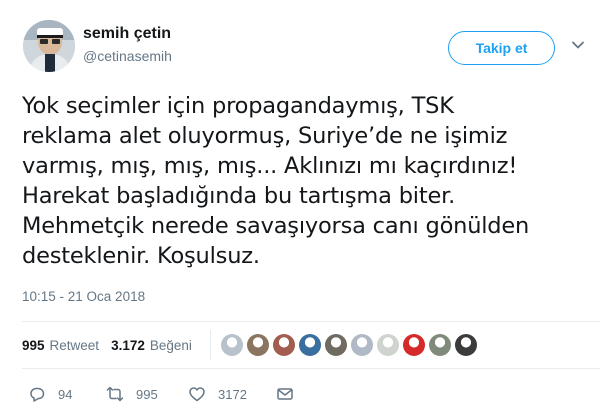  Describe the element at coordinates (65, 394) in the screenshot. I see `reply-count: 94` at that location.